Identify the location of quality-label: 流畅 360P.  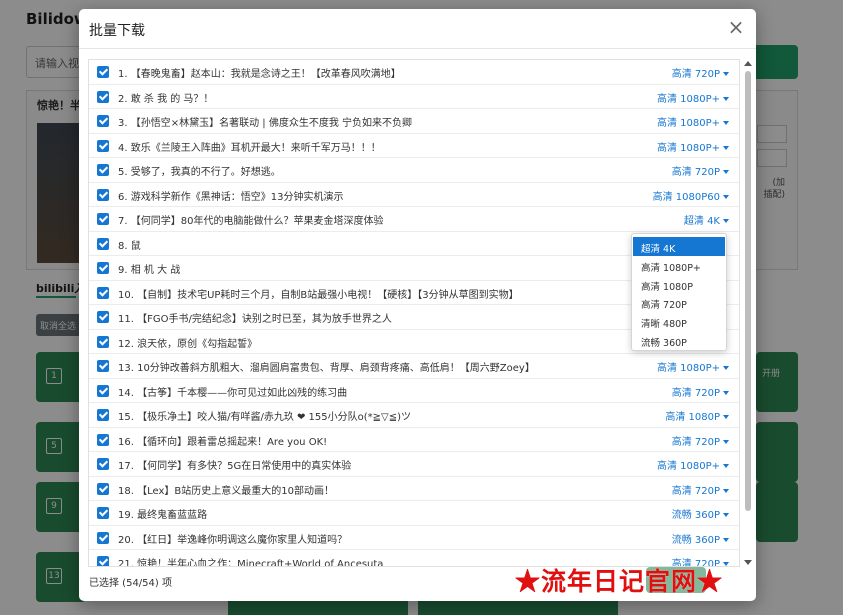
(695, 515).